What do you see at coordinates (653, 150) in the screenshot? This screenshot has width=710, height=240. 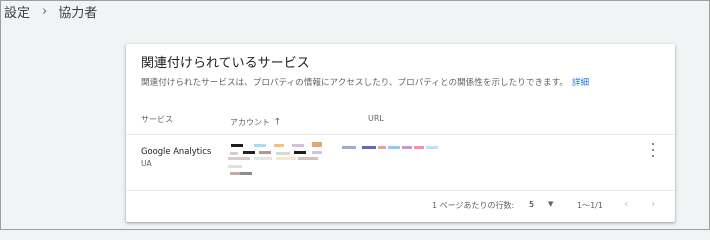 I see `more-vert-icon` at bounding box center [653, 150].